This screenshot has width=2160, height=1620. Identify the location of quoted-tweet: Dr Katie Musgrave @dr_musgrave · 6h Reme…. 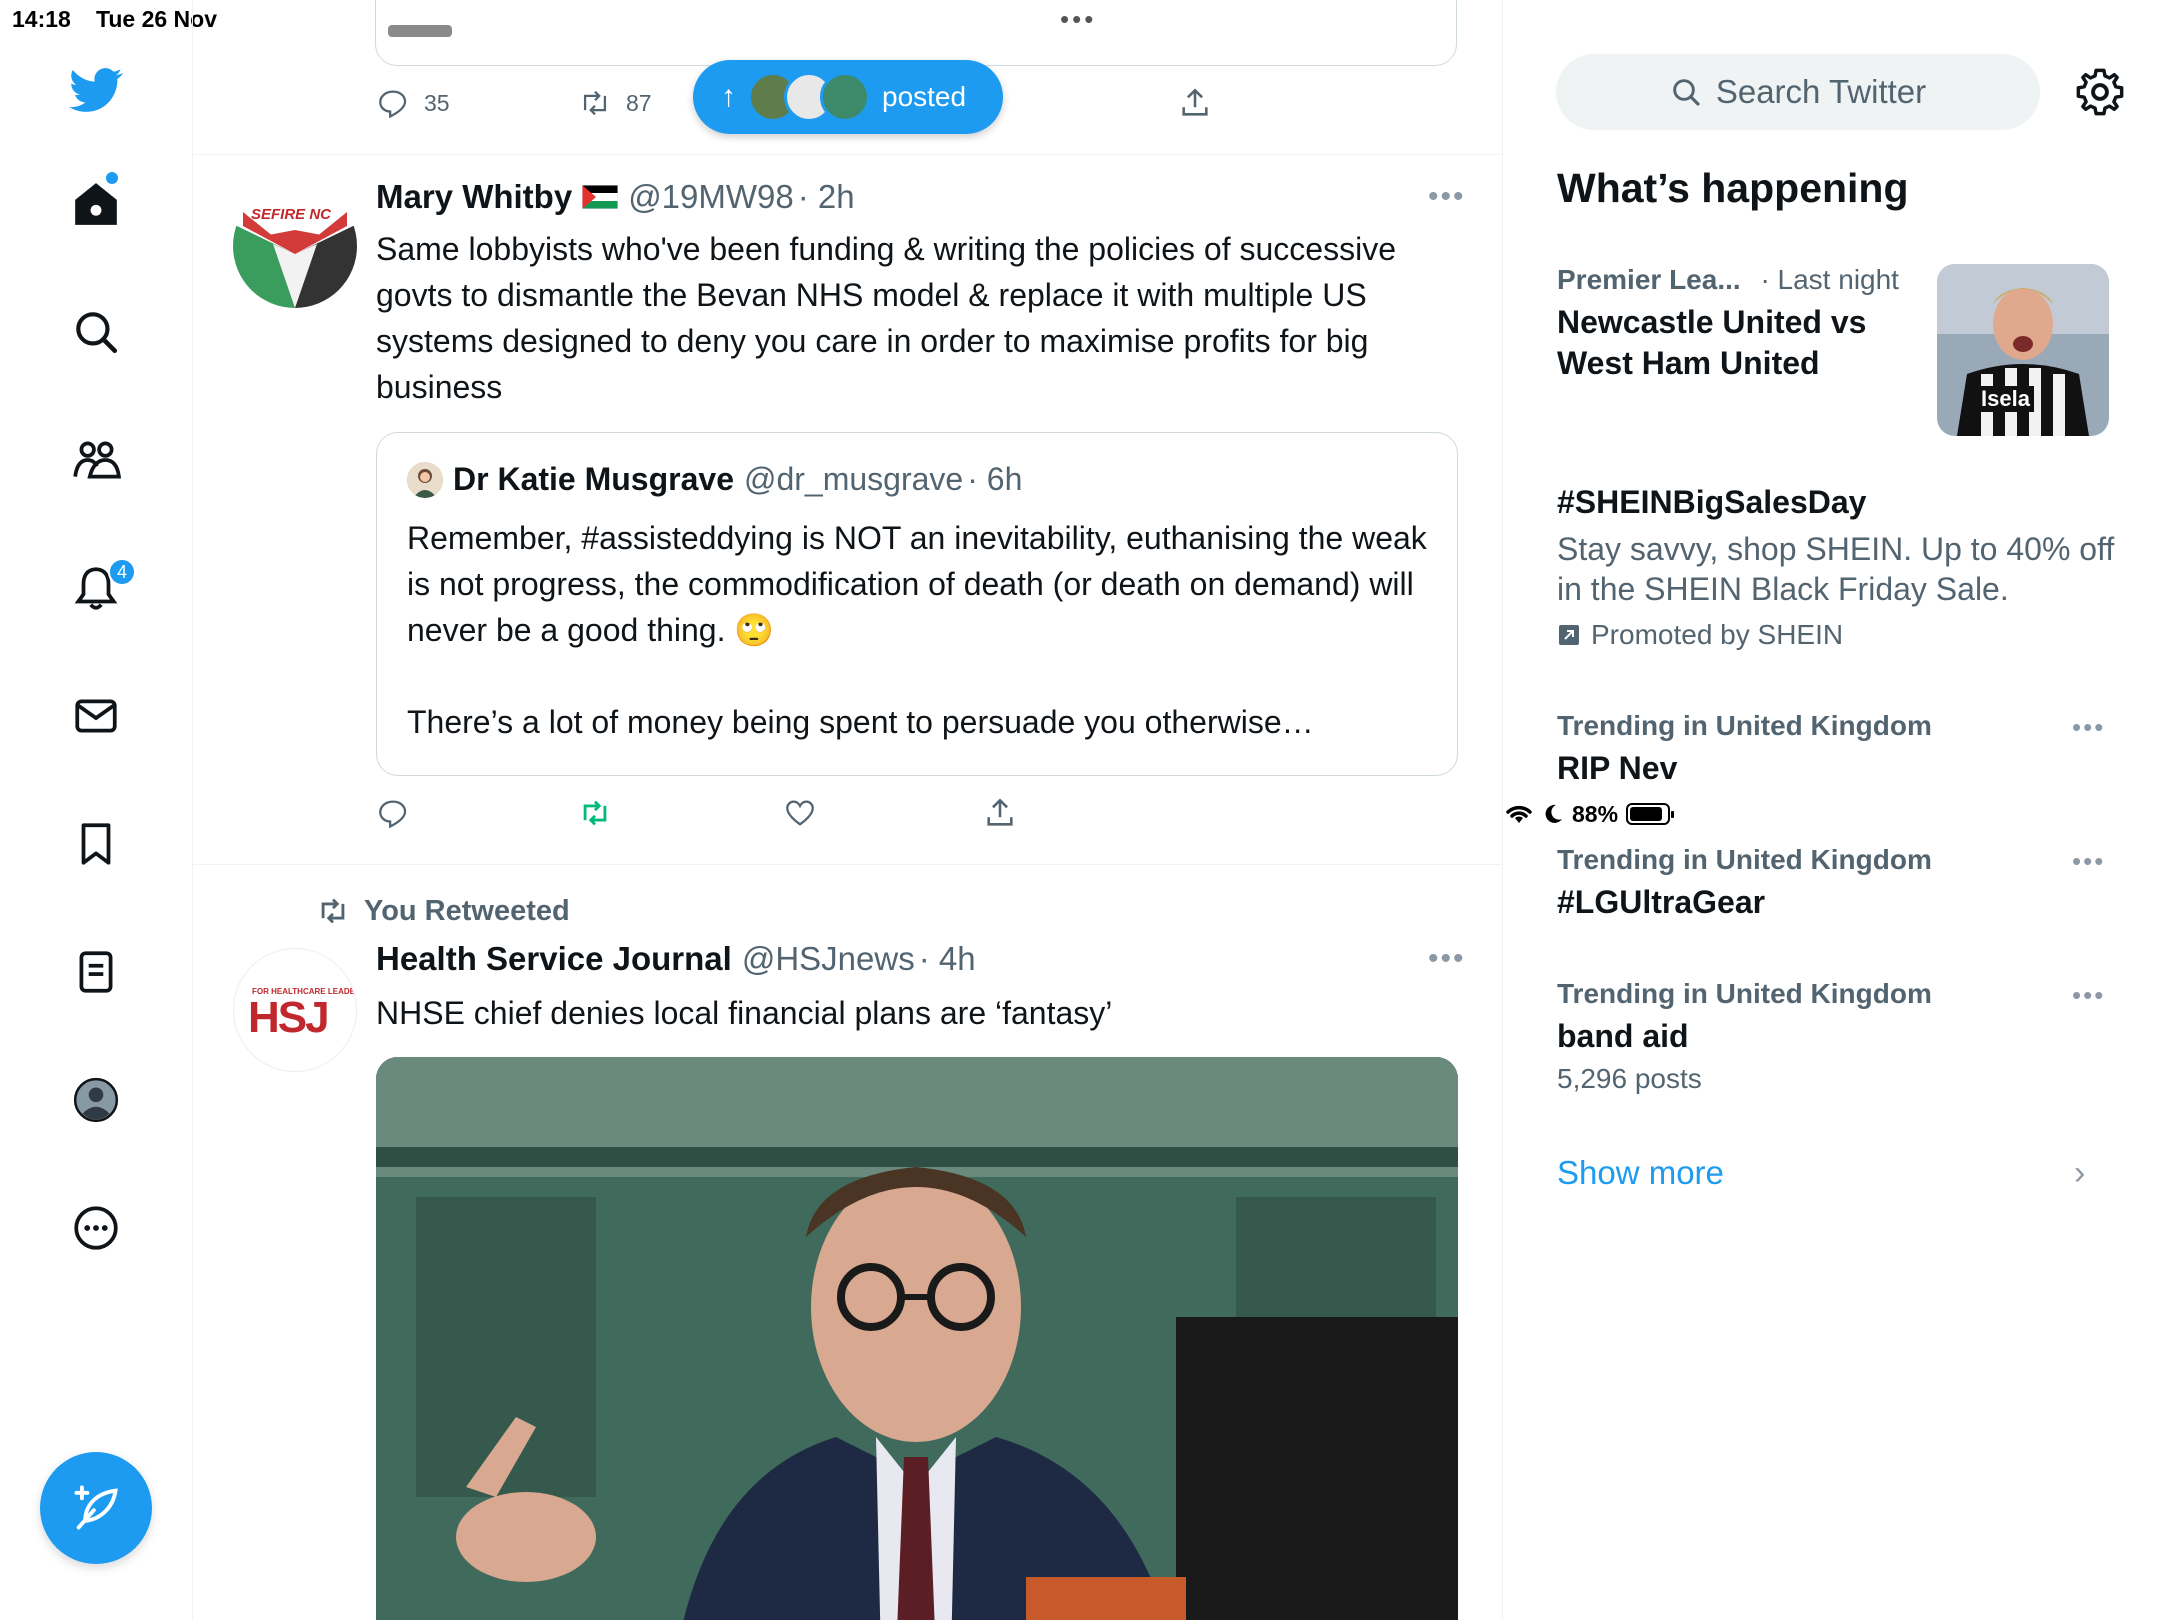
(917, 604).